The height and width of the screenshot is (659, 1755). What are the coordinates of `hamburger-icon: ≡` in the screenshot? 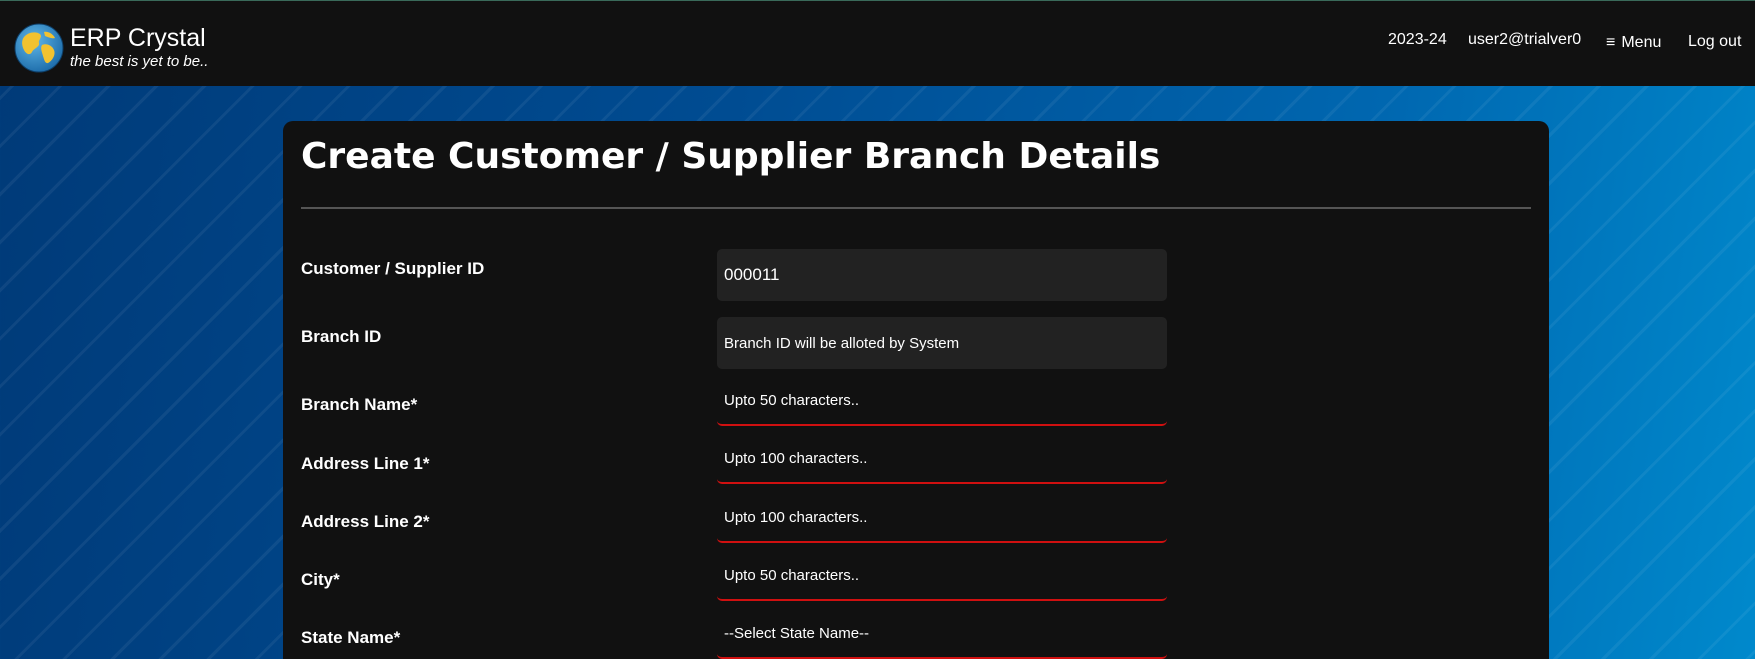 It's located at (1611, 42).